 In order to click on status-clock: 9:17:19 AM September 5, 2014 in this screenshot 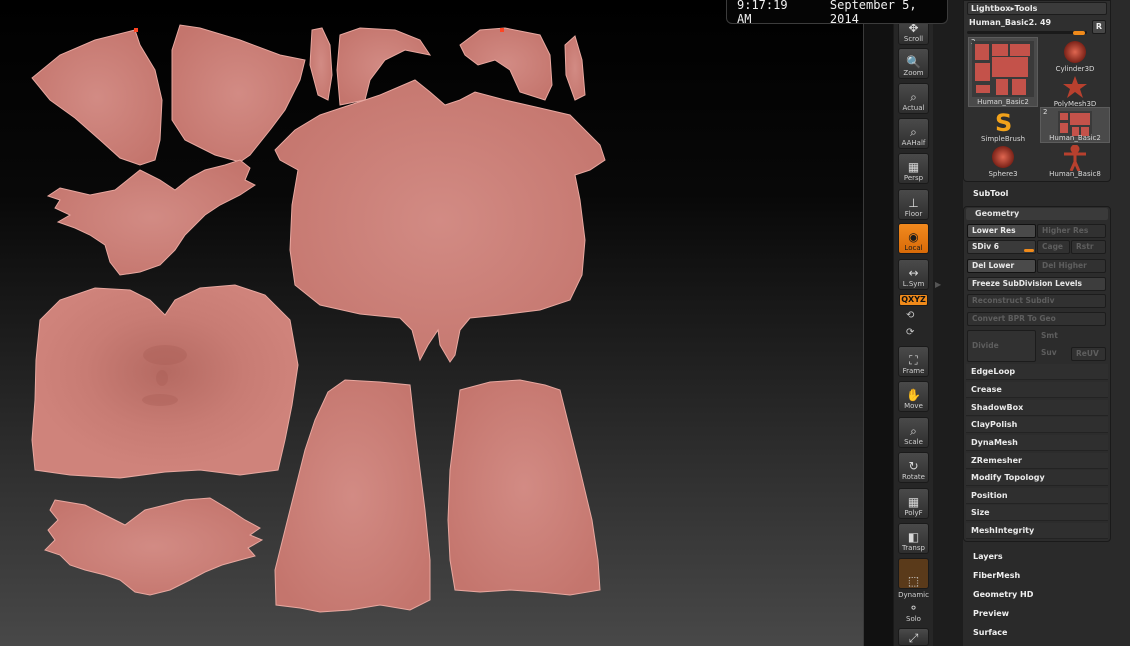, I will do `click(837, 13)`.